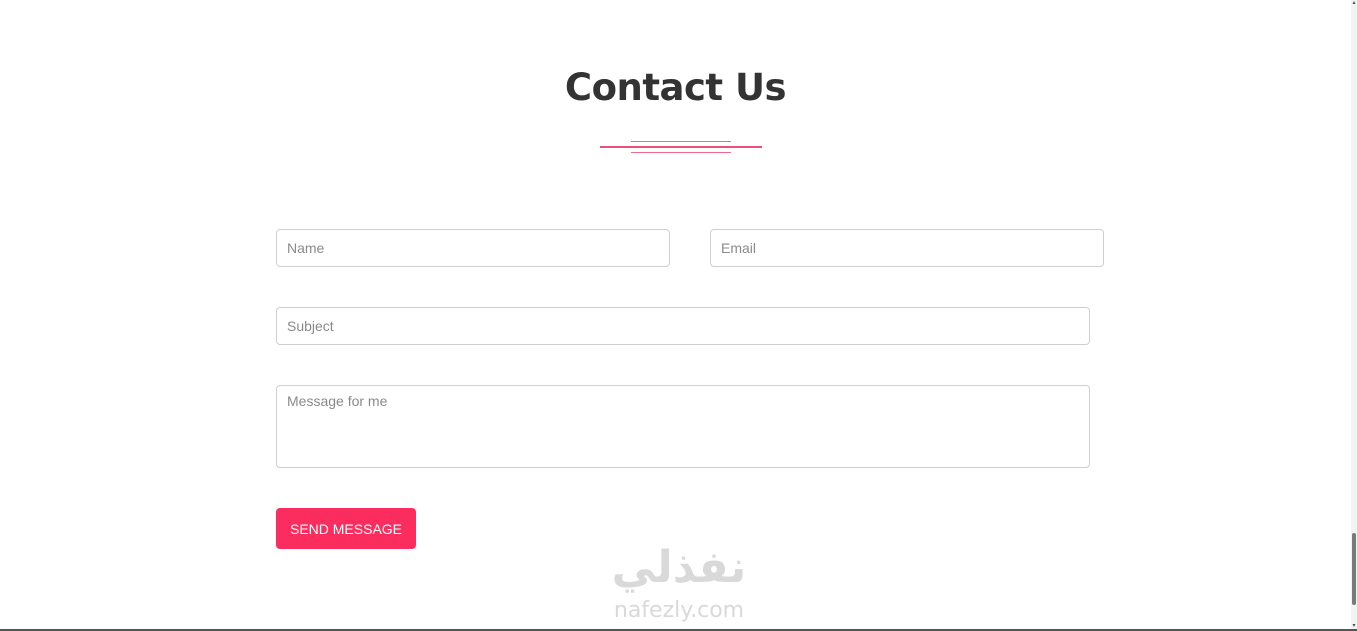  Describe the element at coordinates (1354, 3) in the screenshot. I see `chevron-up-icon: ▴` at that location.